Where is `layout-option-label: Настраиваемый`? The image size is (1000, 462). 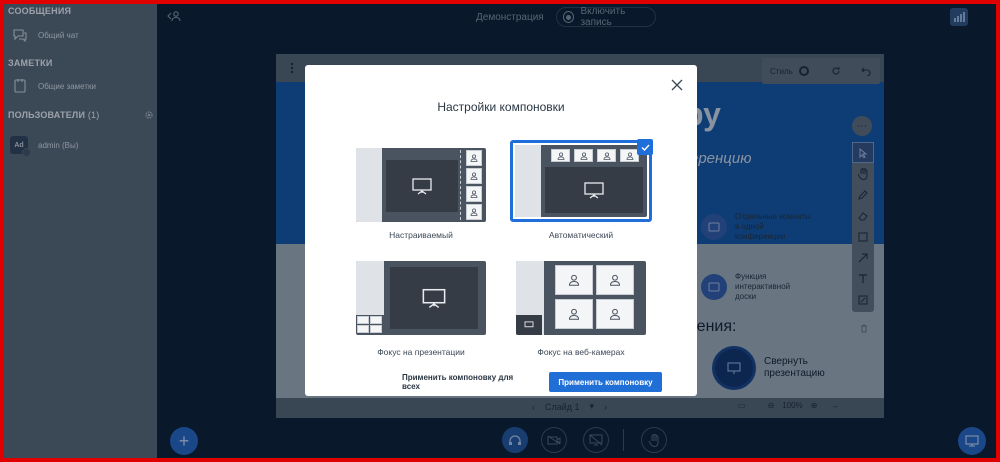
layout-option-label: Настраиваемый is located at coordinates (421, 235).